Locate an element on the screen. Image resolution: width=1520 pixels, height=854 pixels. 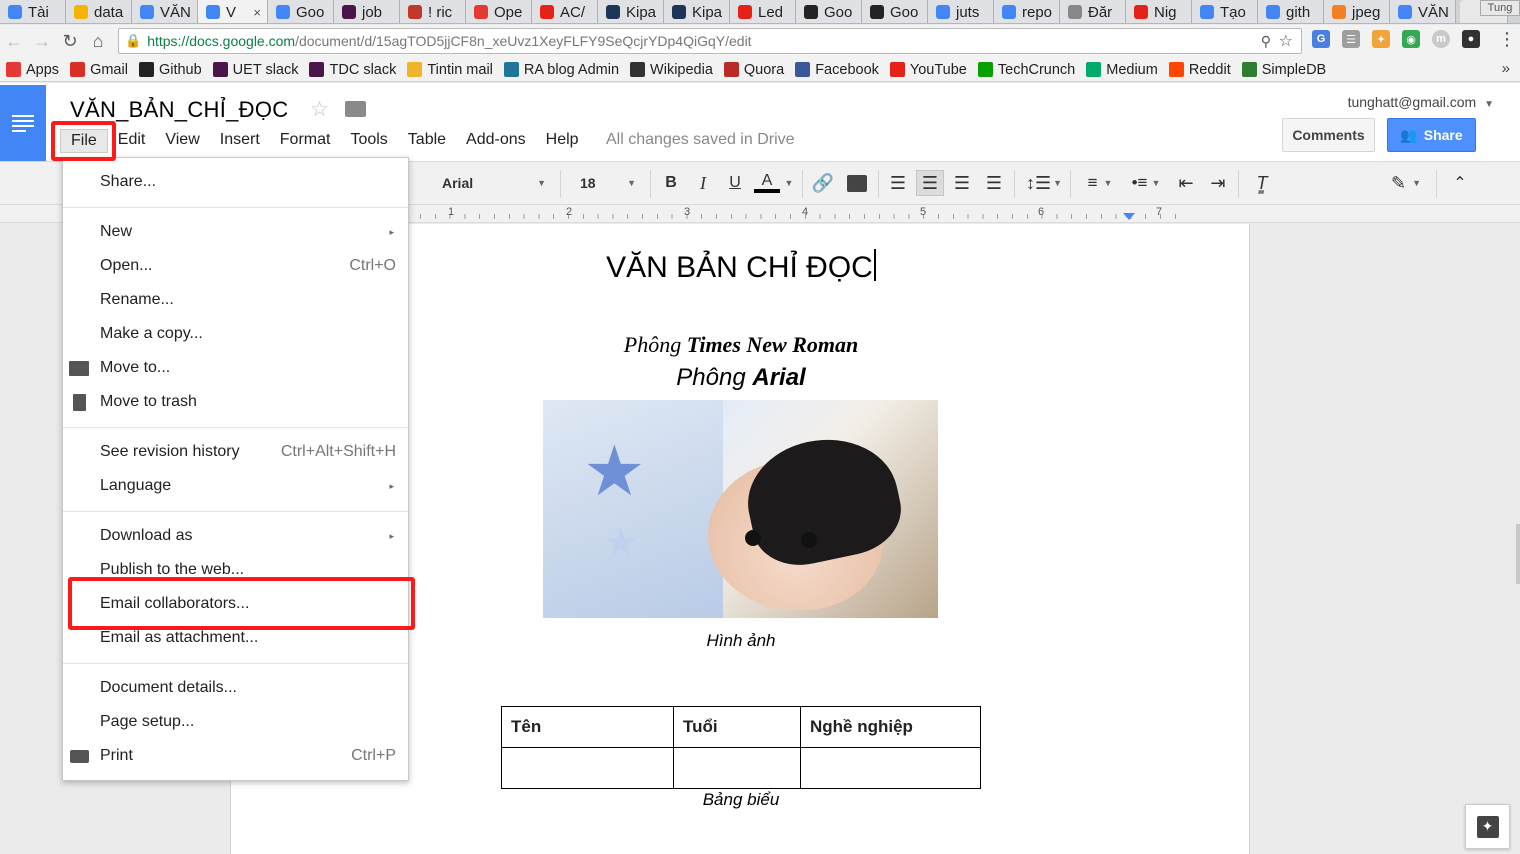
menu-view: View is located at coordinates (182, 141).